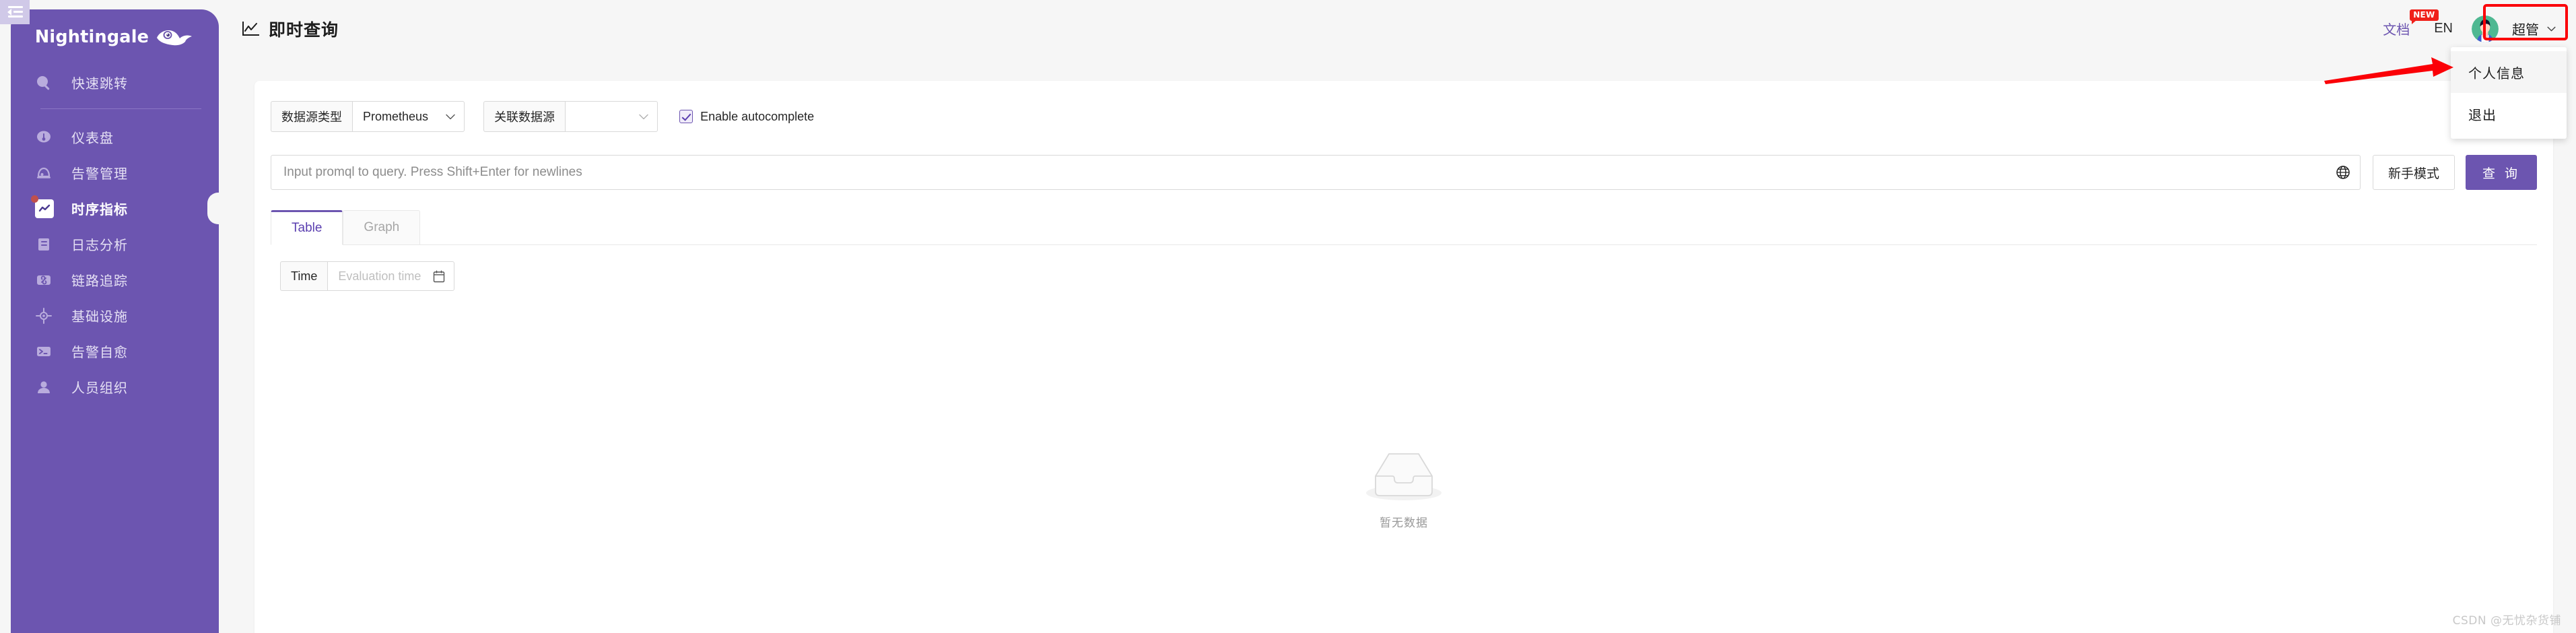  I want to click on collapse-arrow-icon, so click(9, 12).